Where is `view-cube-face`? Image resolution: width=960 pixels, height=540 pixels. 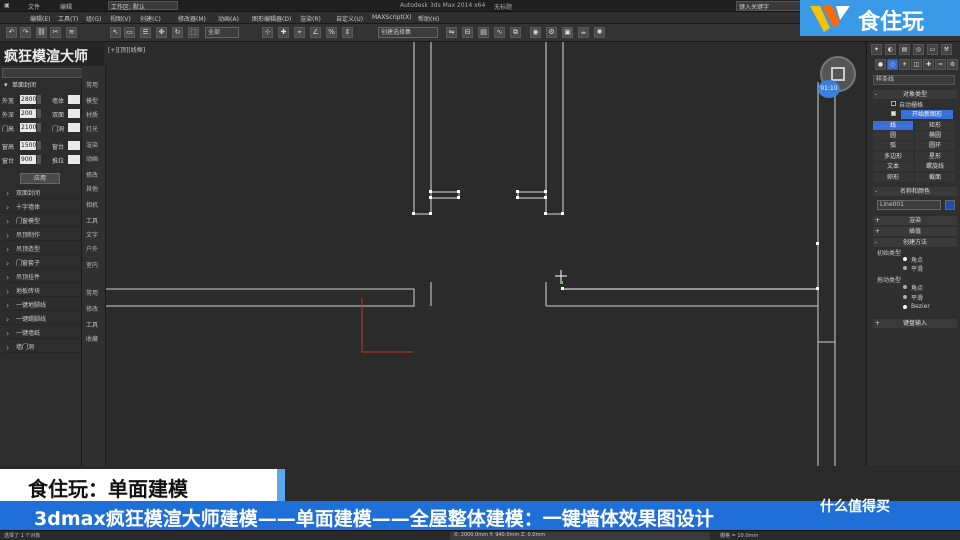 view-cube-face is located at coordinates (838, 74).